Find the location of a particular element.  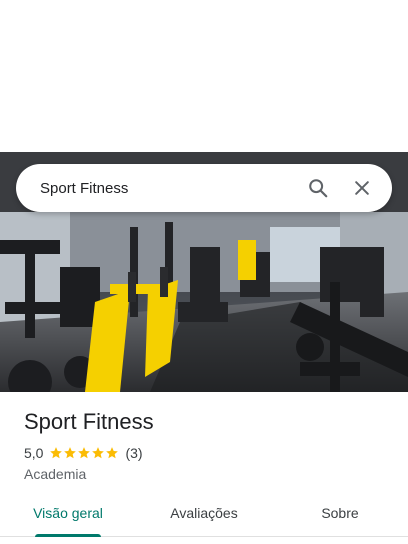

tab-about: Sobre is located at coordinates (340, 514).